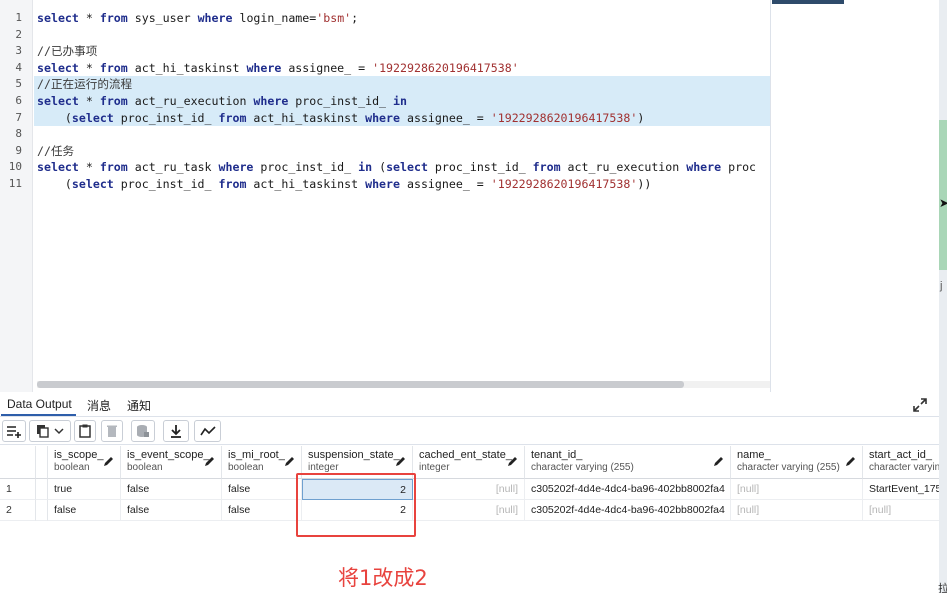 This screenshot has height=593, width=947. Describe the element at coordinates (18, 150) in the screenshot. I see `line-number: 9` at that location.